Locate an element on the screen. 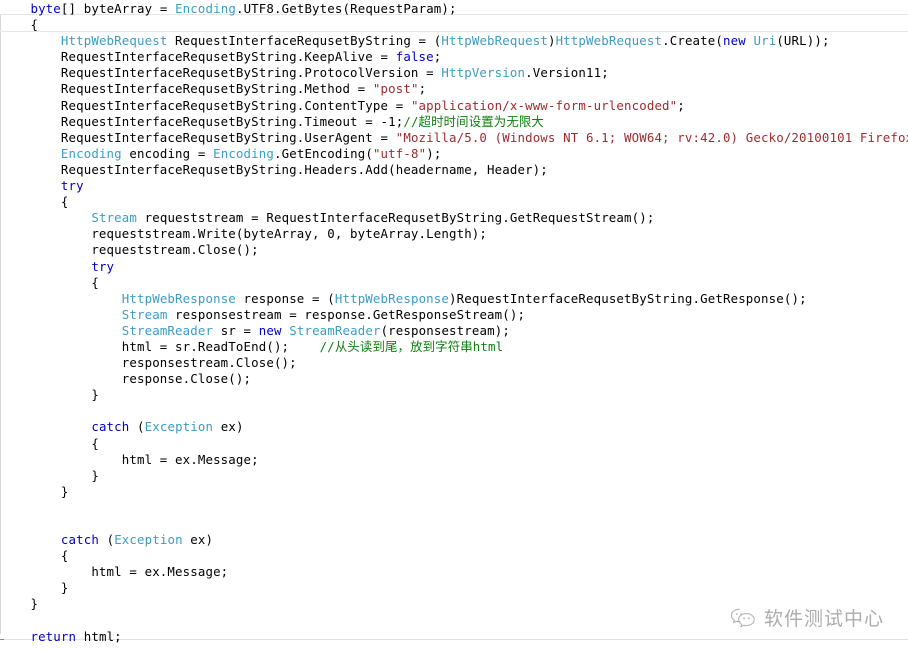 This screenshot has height=649, width=908. code-line: try is located at coordinates (454, 267).